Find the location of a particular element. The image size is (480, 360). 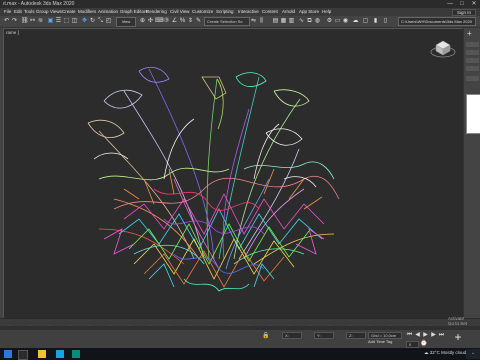

render-setup-icon: ⚙ is located at coordinates (329, 21).